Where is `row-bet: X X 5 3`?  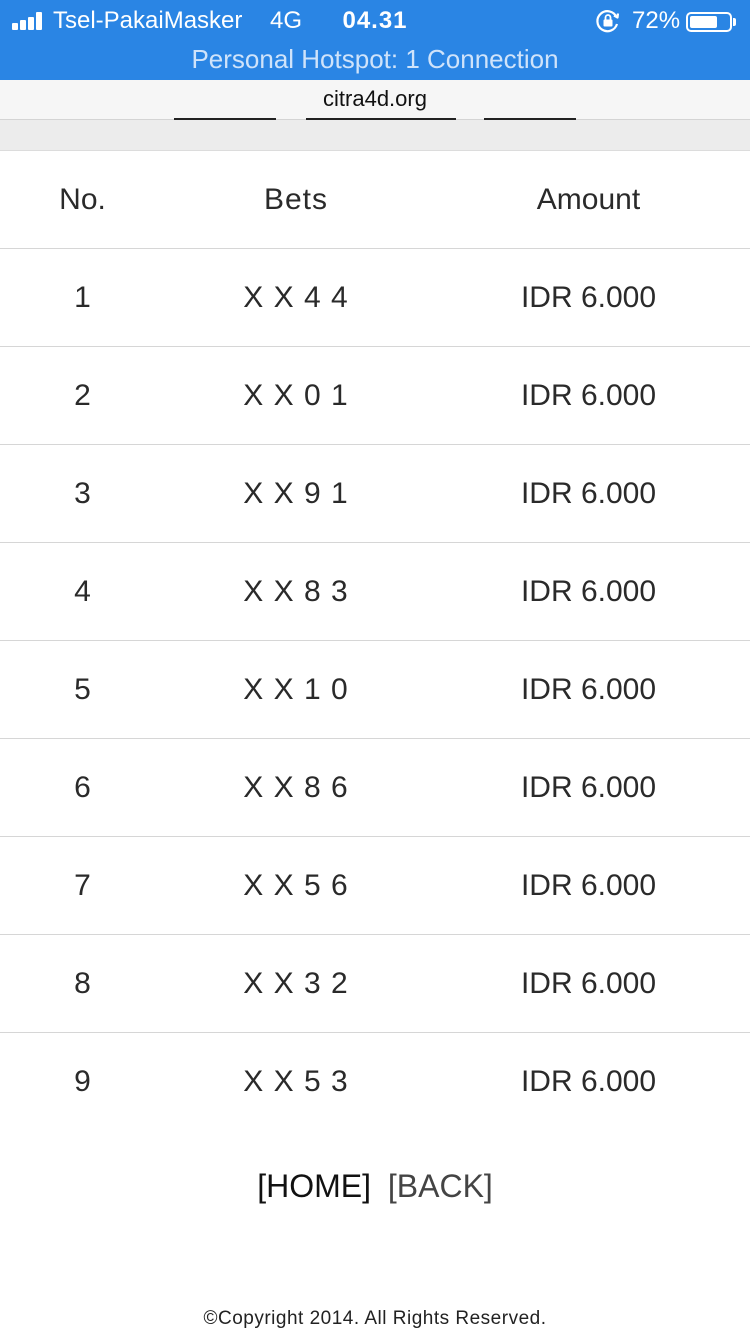
row-bet: X X 5 3 is located at coordinates (296, 1081).